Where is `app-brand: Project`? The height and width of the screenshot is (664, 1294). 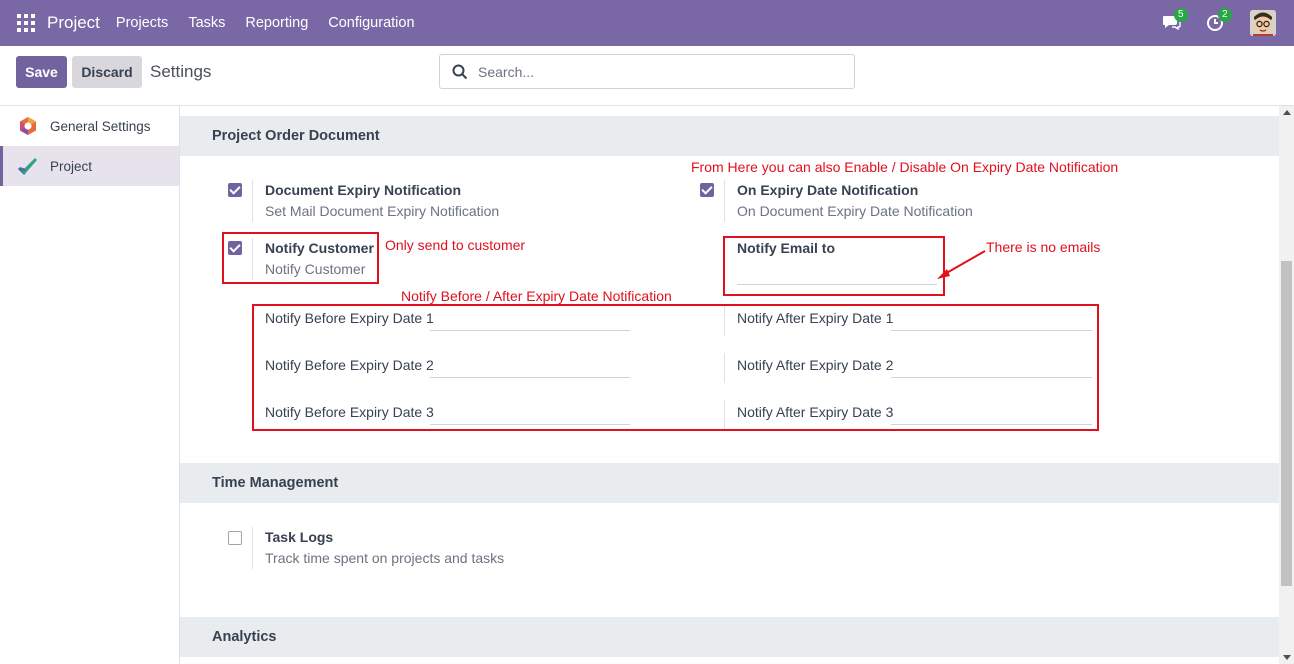 app-brand: Project is located at coordinates (73, 23).